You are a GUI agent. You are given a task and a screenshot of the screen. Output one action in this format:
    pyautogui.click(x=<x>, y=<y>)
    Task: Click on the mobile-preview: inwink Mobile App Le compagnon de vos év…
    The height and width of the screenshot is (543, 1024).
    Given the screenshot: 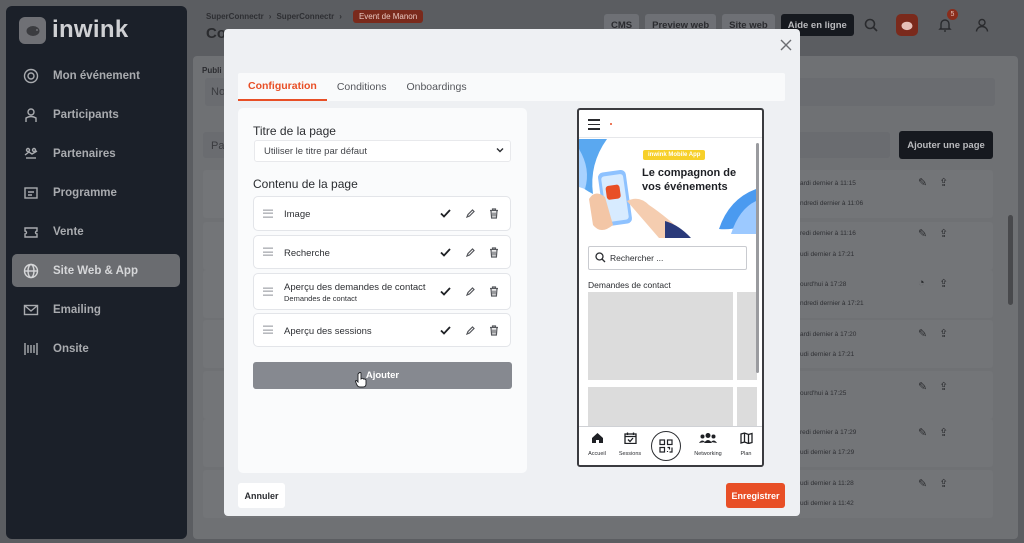 What is the action you would take?
    pyautogui.click(x=670, y=287)
    